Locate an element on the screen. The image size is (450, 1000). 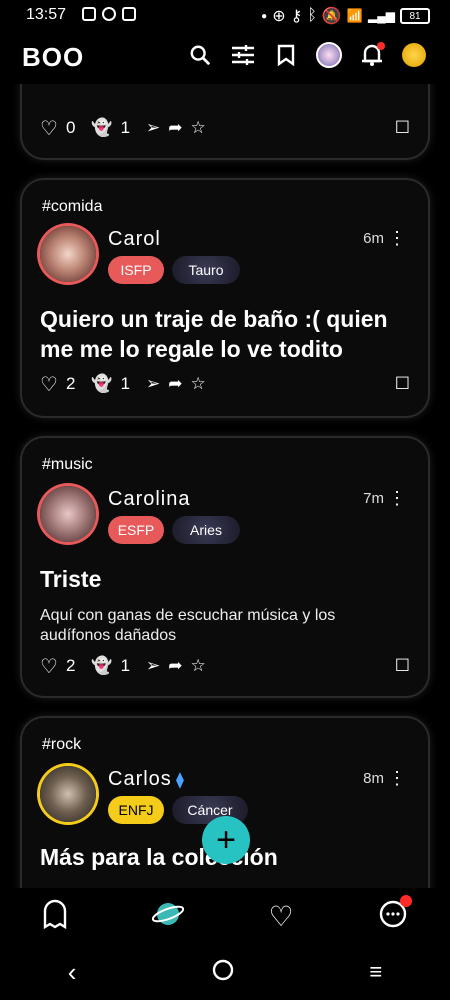
recents-icon: ≡ is located at coordinates (375, 972).